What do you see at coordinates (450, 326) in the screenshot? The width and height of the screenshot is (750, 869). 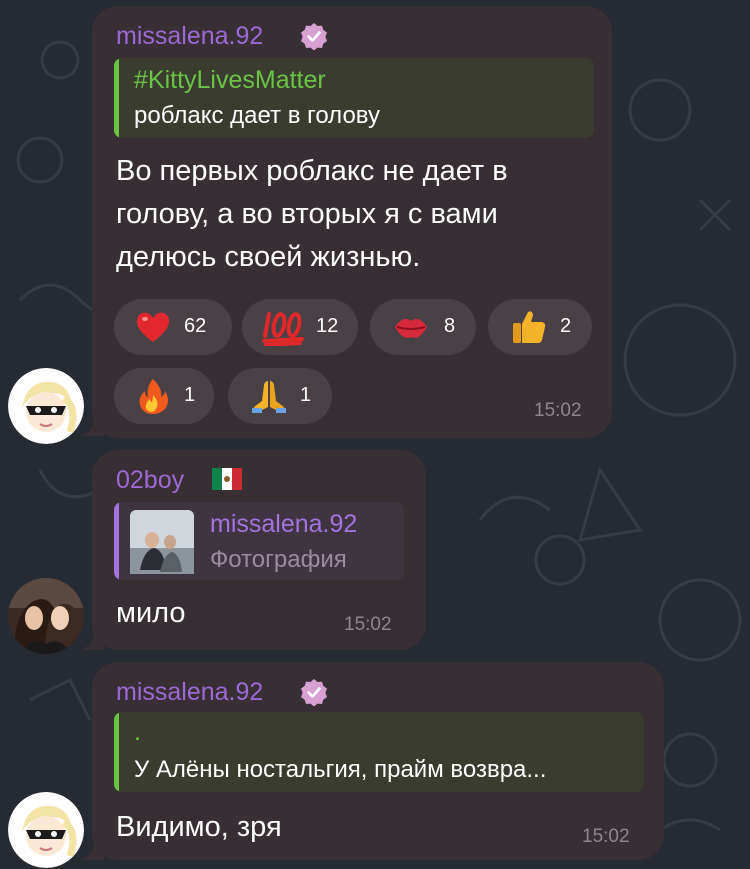 I see `reaction-count: 8` at bounding box center [450, 326].